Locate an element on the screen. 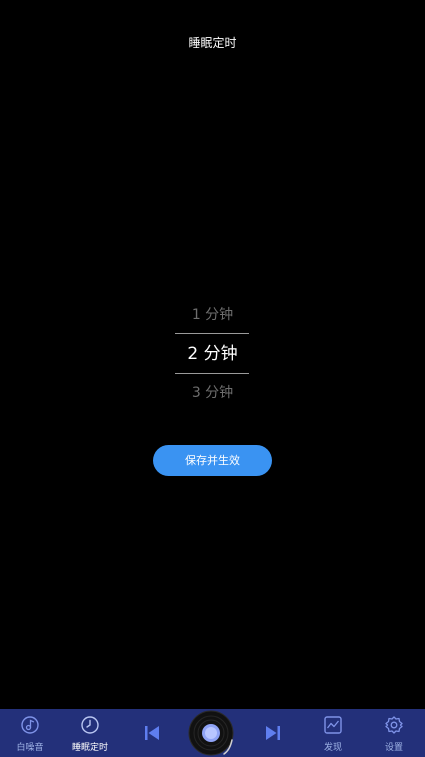 Image resolution: width=425 pixels, height=757 pixels. vinyl-disc-icon is located at coordinates (211, 733).